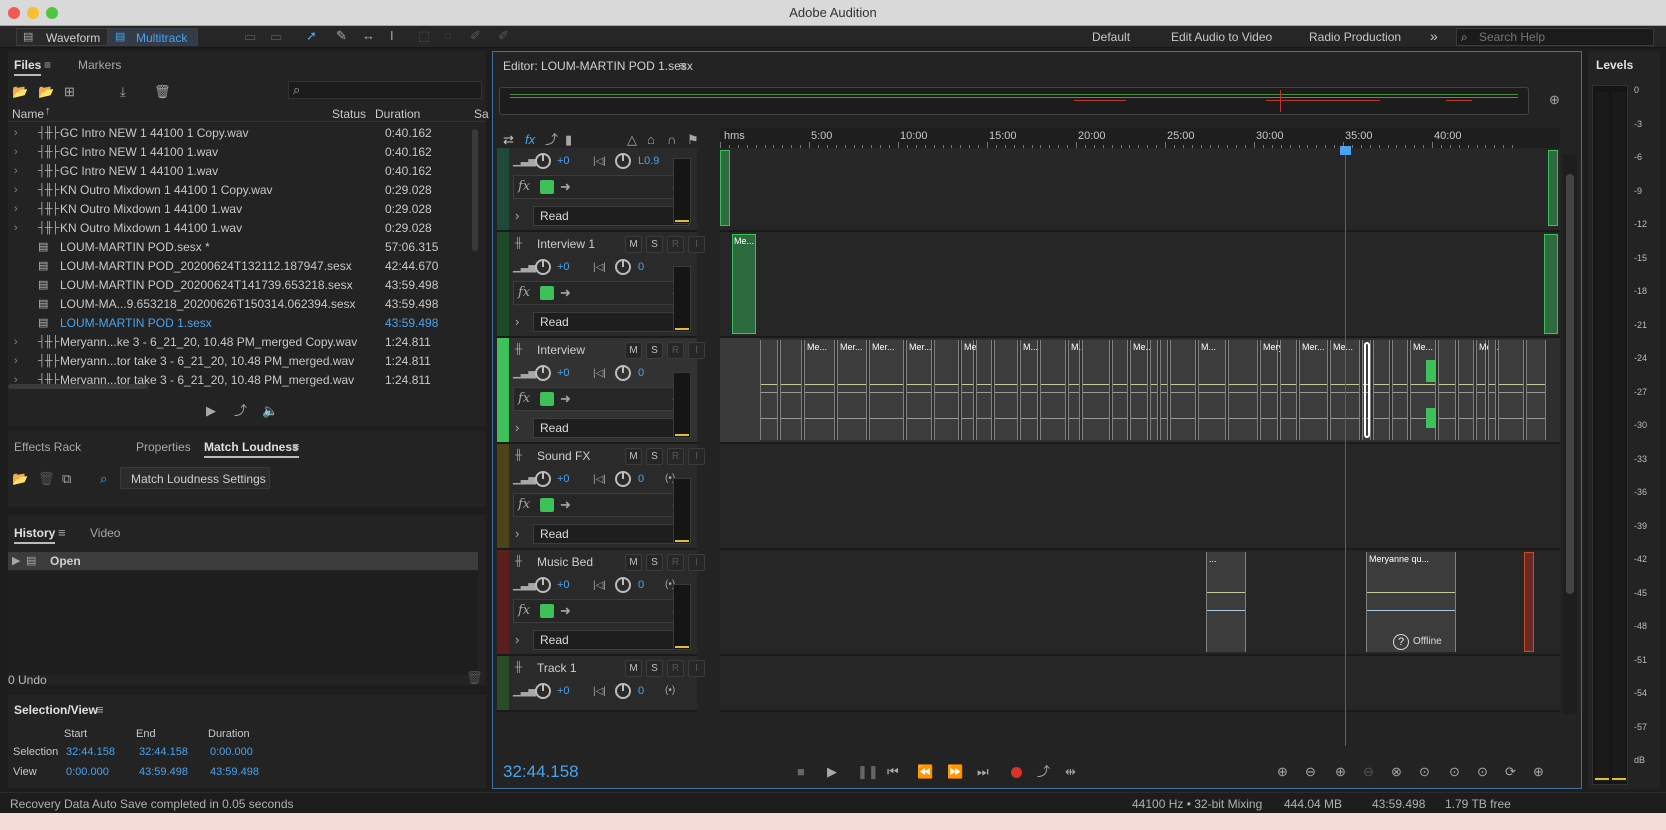 This screenshot has height=830, width=1666. I want to click on play-icon: ▶, so click(832, 772).